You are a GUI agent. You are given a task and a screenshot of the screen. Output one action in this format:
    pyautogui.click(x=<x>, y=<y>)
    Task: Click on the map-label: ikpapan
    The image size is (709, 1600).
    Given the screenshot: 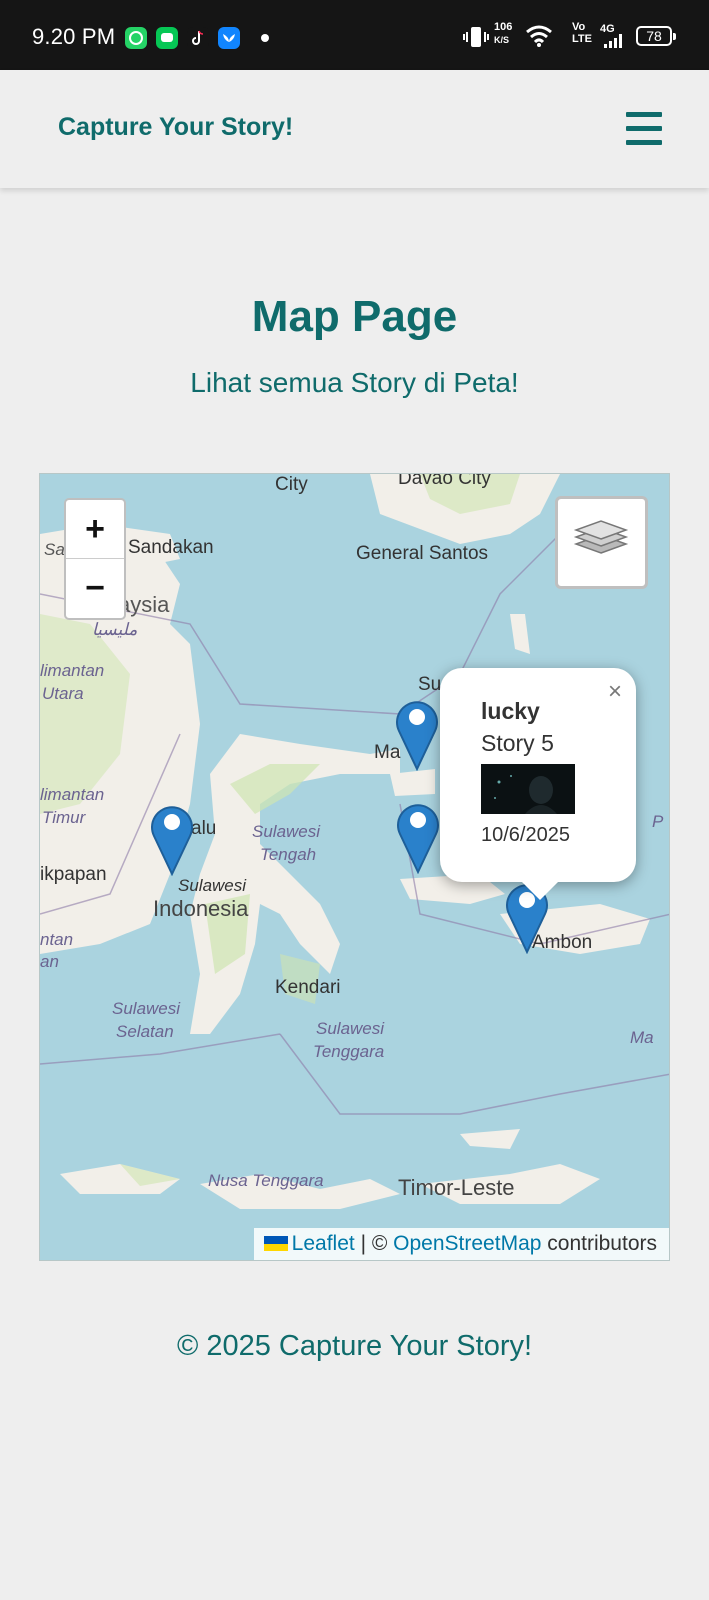 What is the action you would take?
    pyautogui.click(x=73, y=874)
    